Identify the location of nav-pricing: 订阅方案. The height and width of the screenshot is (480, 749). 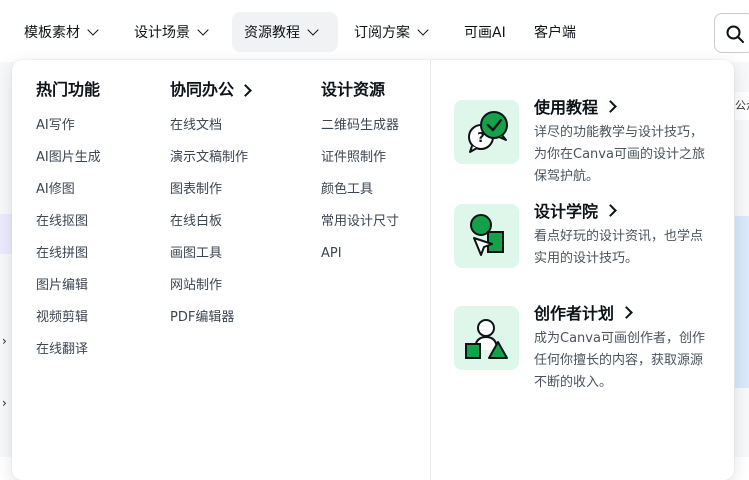
(390, 32).